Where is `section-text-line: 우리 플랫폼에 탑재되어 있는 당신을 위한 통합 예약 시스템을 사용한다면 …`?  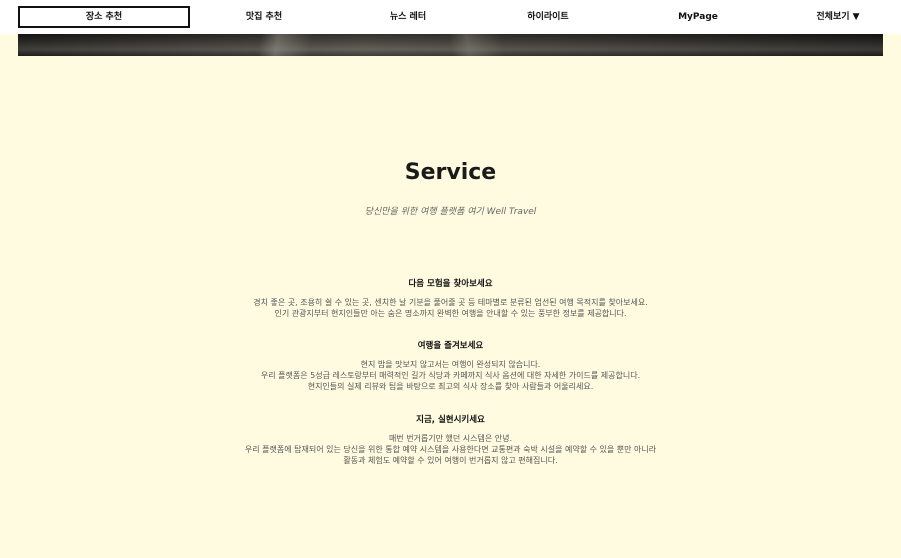
section-text-line: 우리 플랫폼에 탑재되어 있는 당신을 위한 통합 예약 시스템을 사용한다면 … is located at coordinates (450, 449).